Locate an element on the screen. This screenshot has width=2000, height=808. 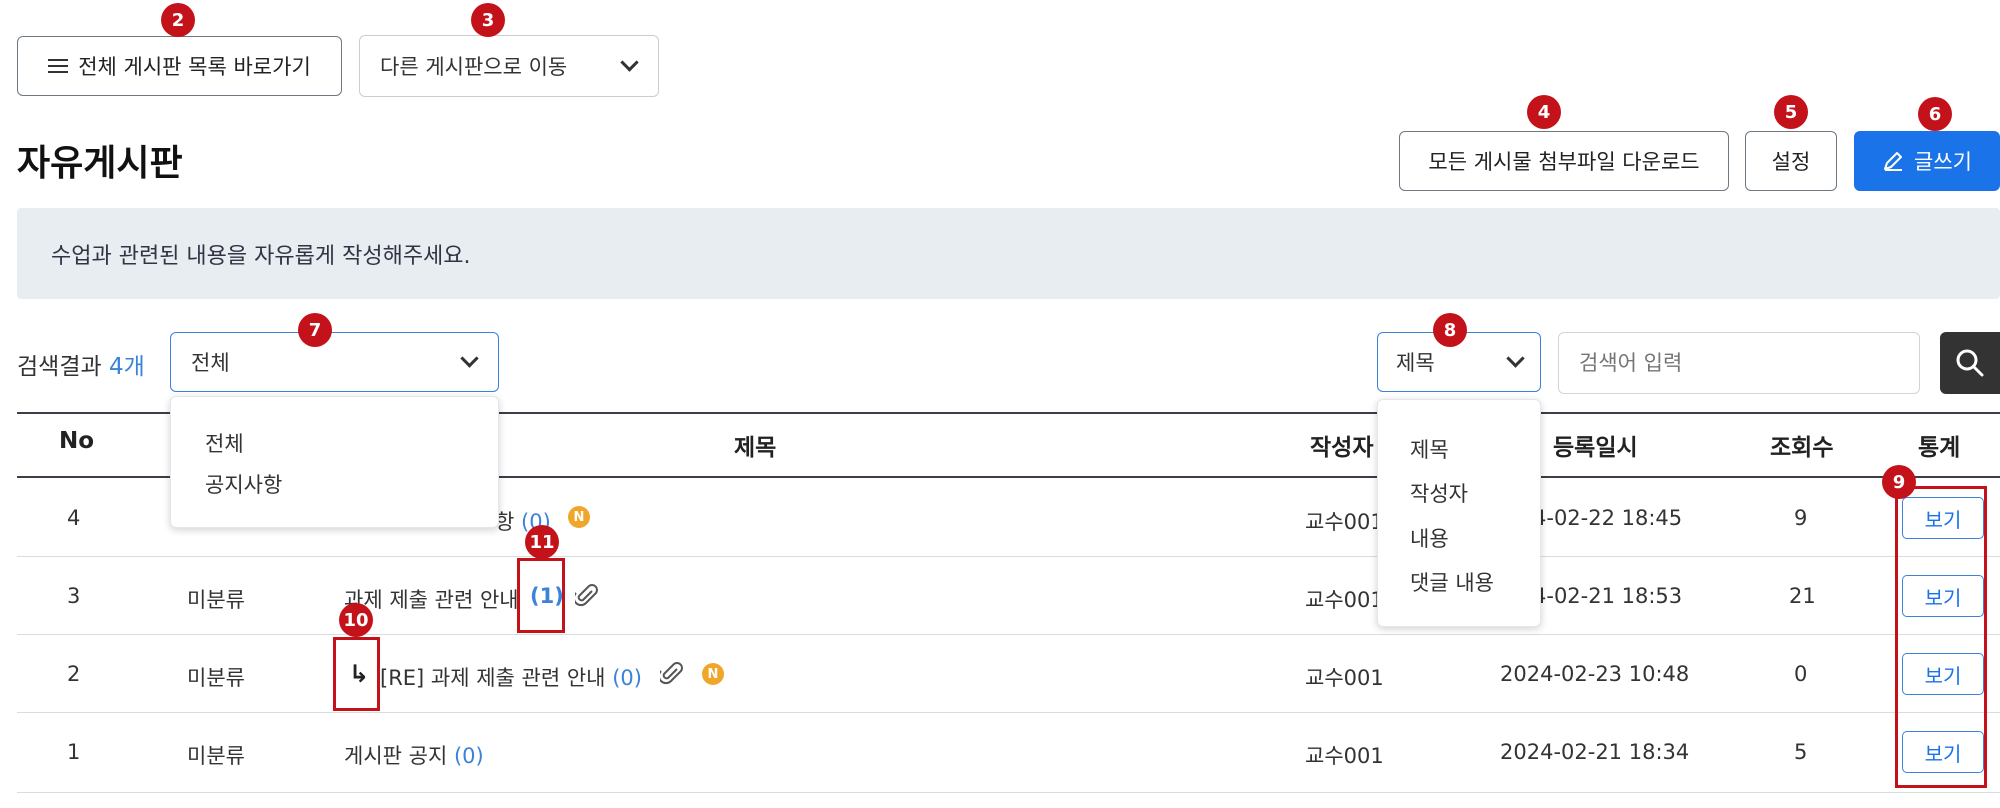
row-title-link: 게시판 공지 (0) is located at coordinates (414, 755).